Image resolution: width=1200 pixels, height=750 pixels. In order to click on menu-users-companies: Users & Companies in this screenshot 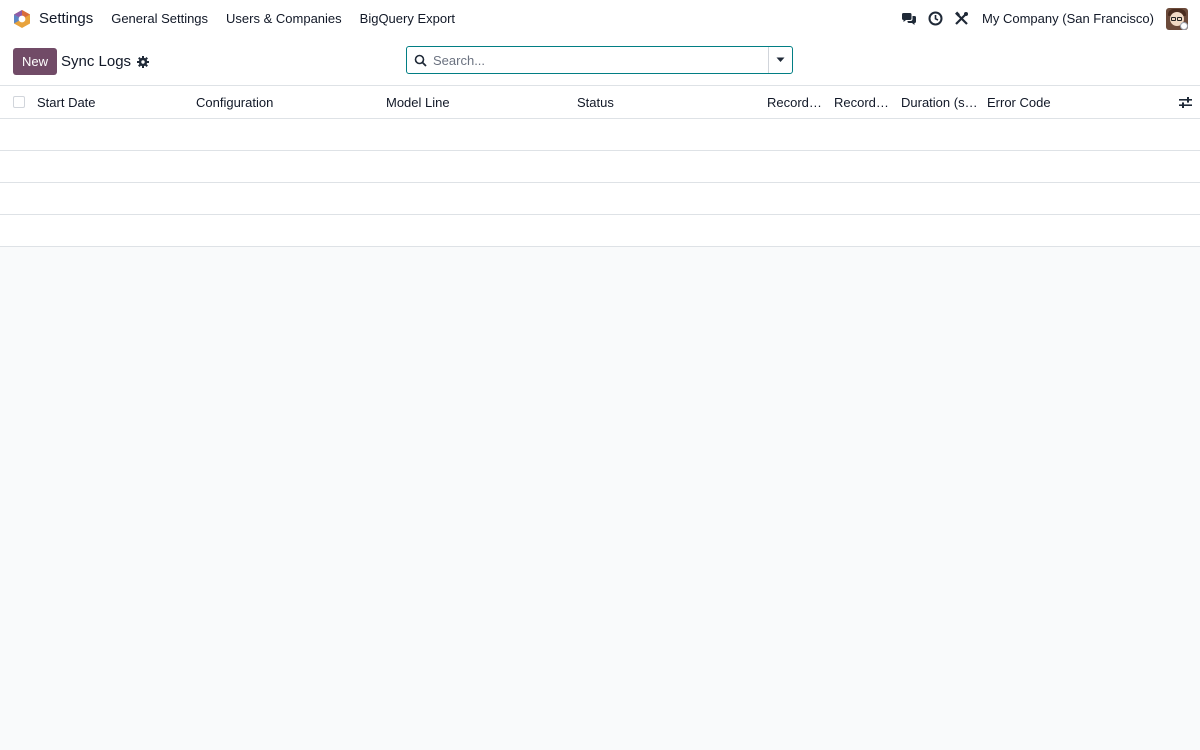, I will do `click(284, 18)`.